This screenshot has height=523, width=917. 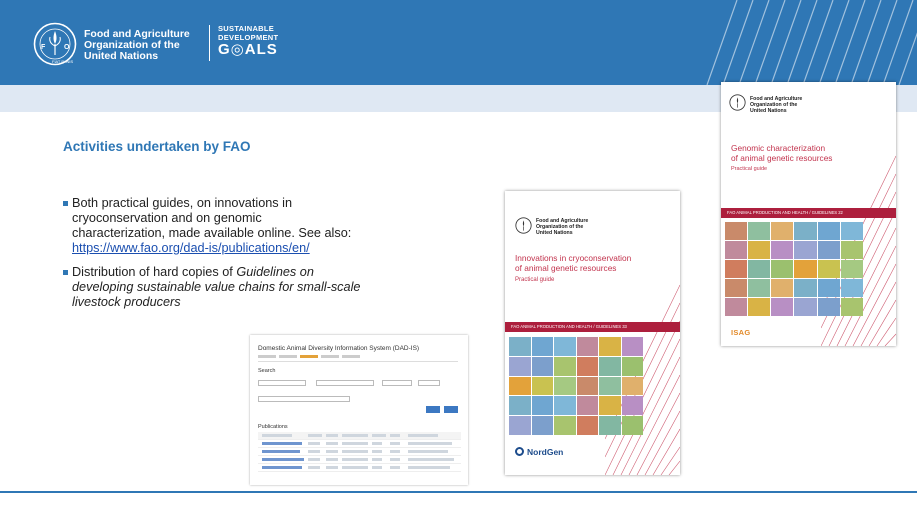 What do you see at coordinates (55, 44) in the screenshot?
I see `fao-emblem-icon: F O FIAT PANIS` at bounding box center [55, 44].